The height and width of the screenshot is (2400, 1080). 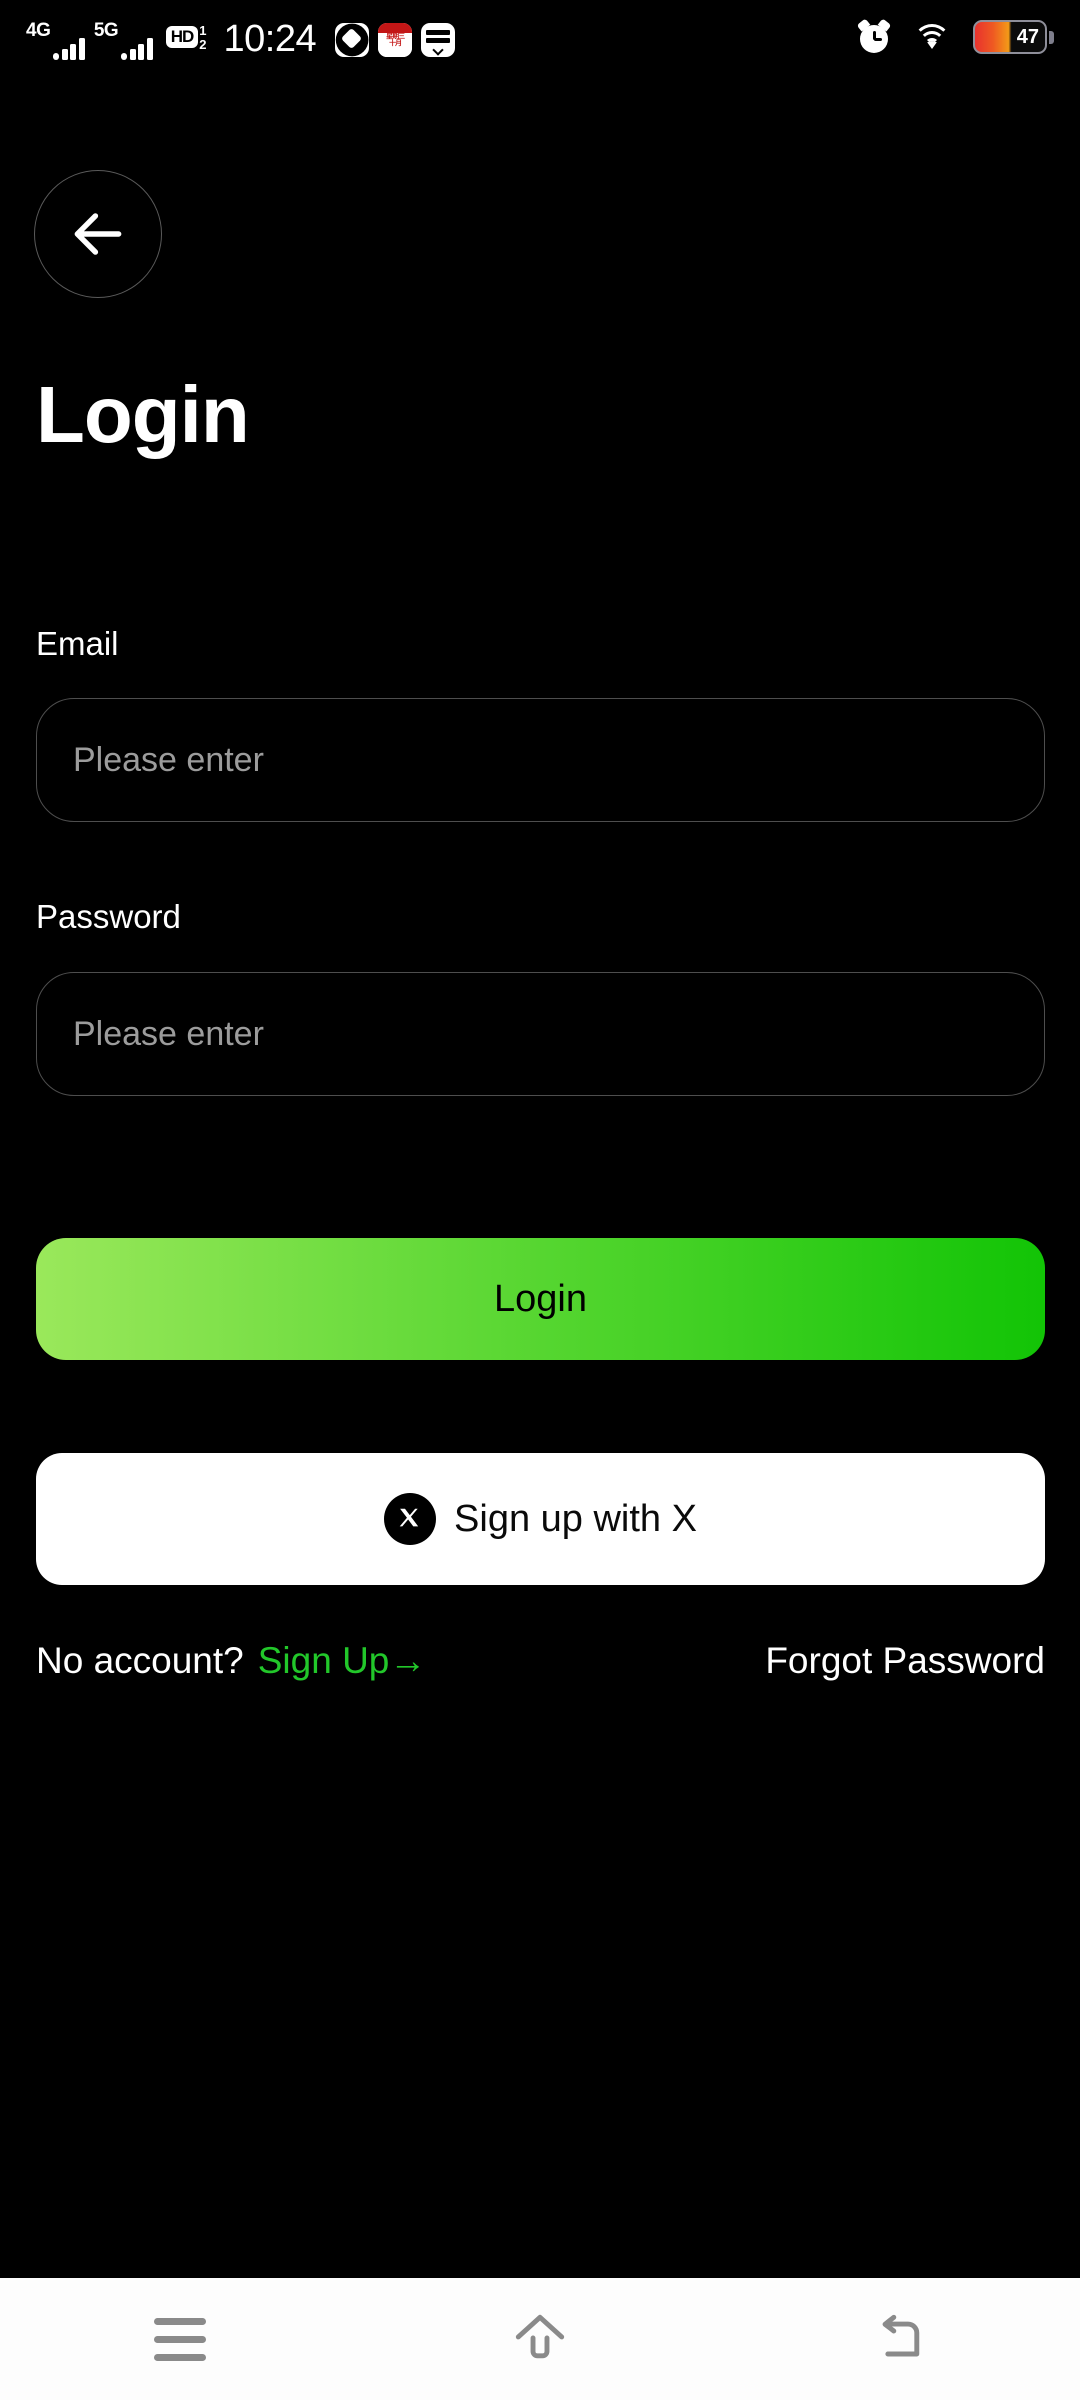 I want to click on nav-home-button, so click(x=540, y=2339).